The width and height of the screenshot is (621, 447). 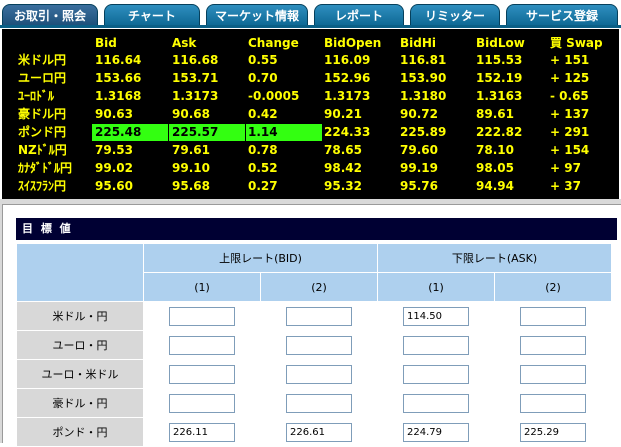 What do you see at coordinates (499, 132) in the screenshot?
I see `bidlow-value: 222.82` at bounding box center [499, 132].